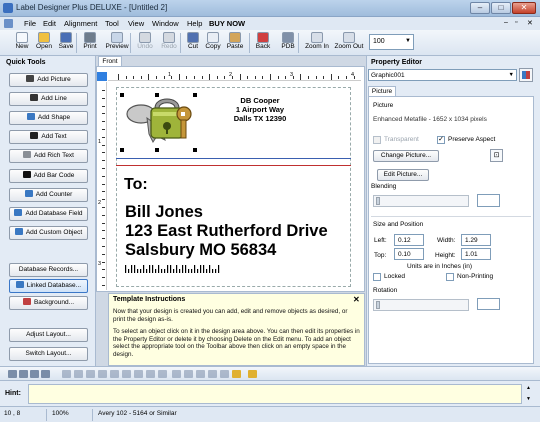 This screenshot has width=540, height=422. I want to click on width-field: 1.29, so click(476, 240).